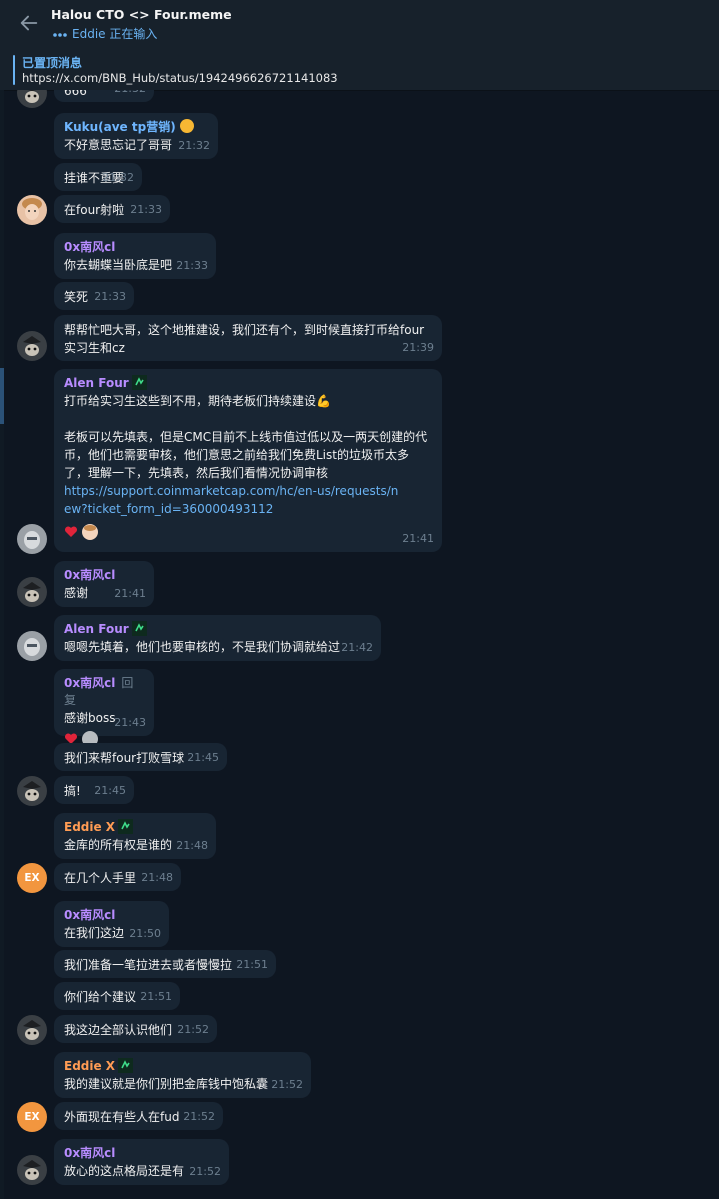 This screenshot has width=719, height=1199. Describe the element at coordinates (104, 96) in the screenshot. I see `message-bubble: 666 21:32` at that location.